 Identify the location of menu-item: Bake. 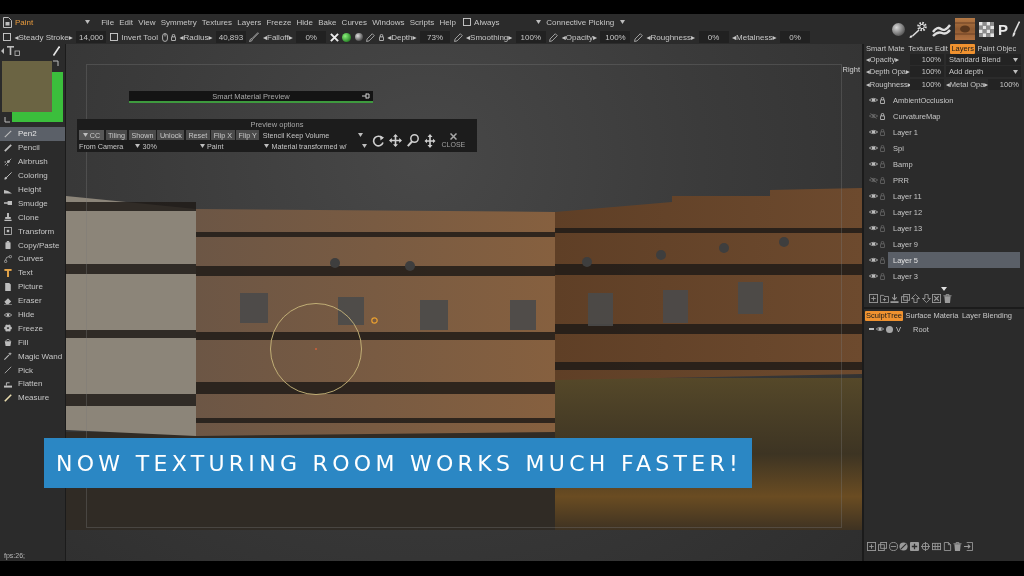
(327, 22).